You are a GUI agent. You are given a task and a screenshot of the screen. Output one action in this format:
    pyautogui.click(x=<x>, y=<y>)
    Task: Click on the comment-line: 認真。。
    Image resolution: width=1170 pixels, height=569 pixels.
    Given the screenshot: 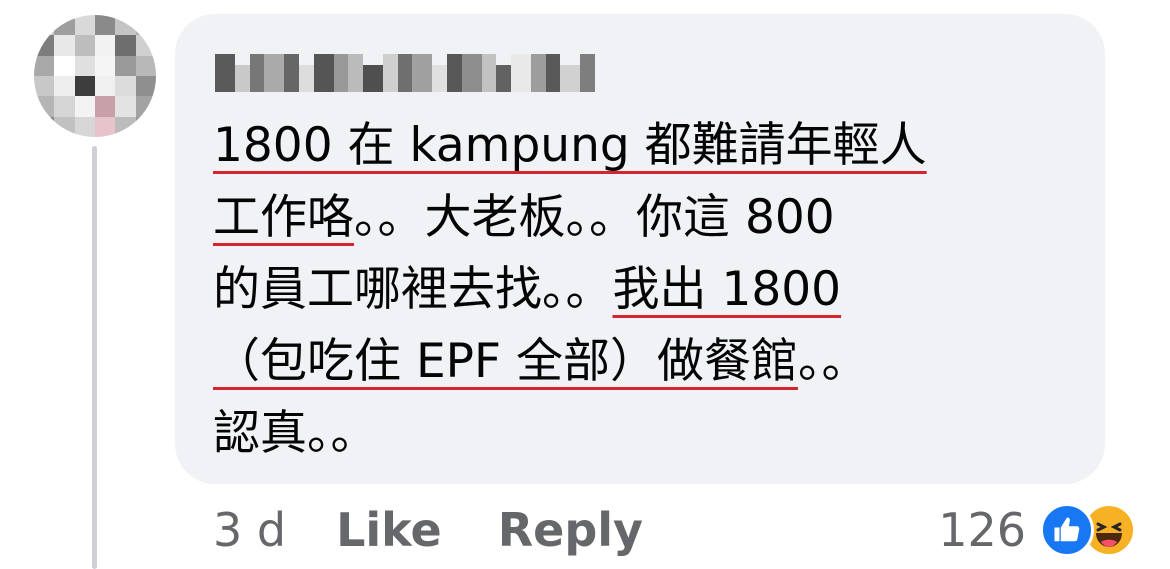 What is the action you would take?
    pyautogui.click(x=648, y=434)
    